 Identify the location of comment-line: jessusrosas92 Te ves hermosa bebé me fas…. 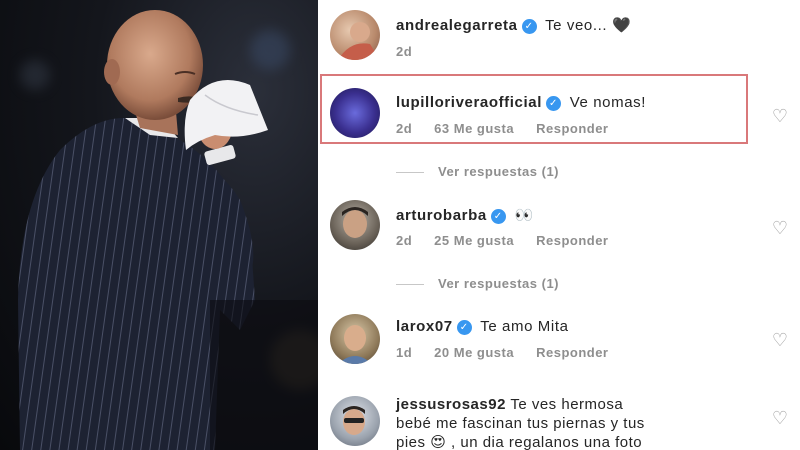
(566, 422).